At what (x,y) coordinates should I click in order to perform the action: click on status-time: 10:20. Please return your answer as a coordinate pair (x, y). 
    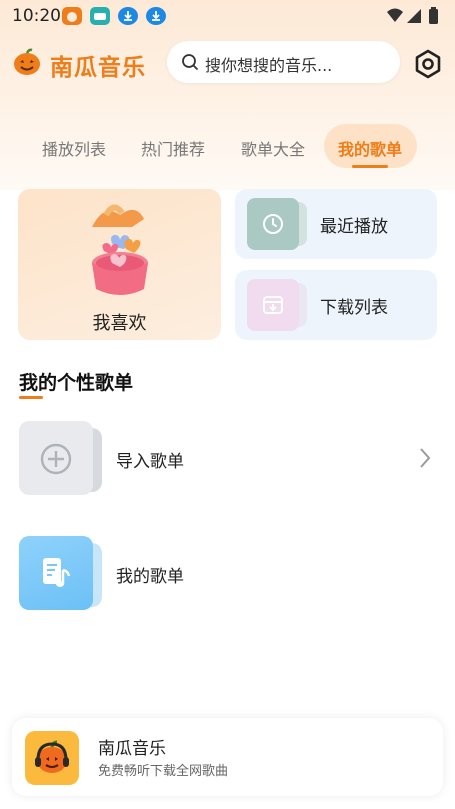
    Looking at the image, I should click on (36, 16).